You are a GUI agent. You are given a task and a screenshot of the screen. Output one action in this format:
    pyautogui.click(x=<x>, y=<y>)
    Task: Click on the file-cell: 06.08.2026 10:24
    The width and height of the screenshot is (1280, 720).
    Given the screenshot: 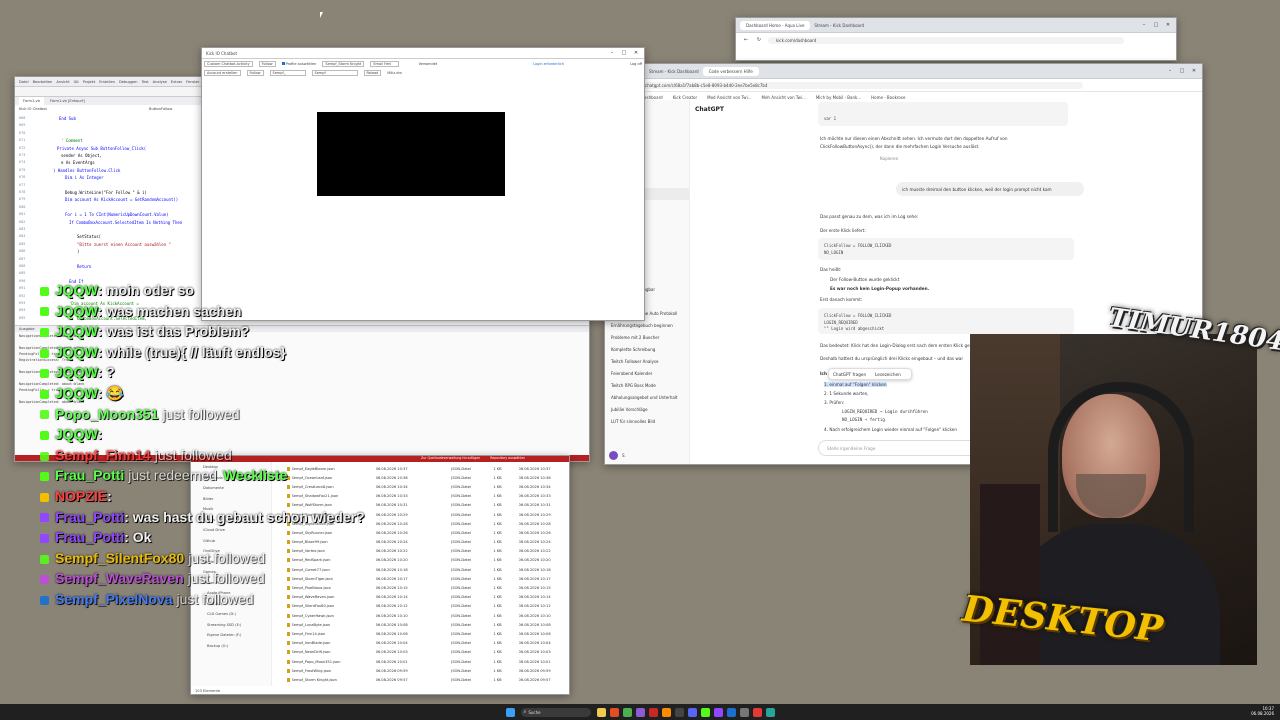 What is the action you would take?
    pyautogui.click(x=534, y=542)
    